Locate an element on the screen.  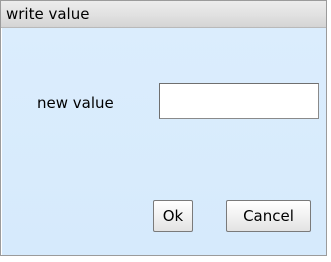
ok-button: Ok is located at coordinates (173, 216).